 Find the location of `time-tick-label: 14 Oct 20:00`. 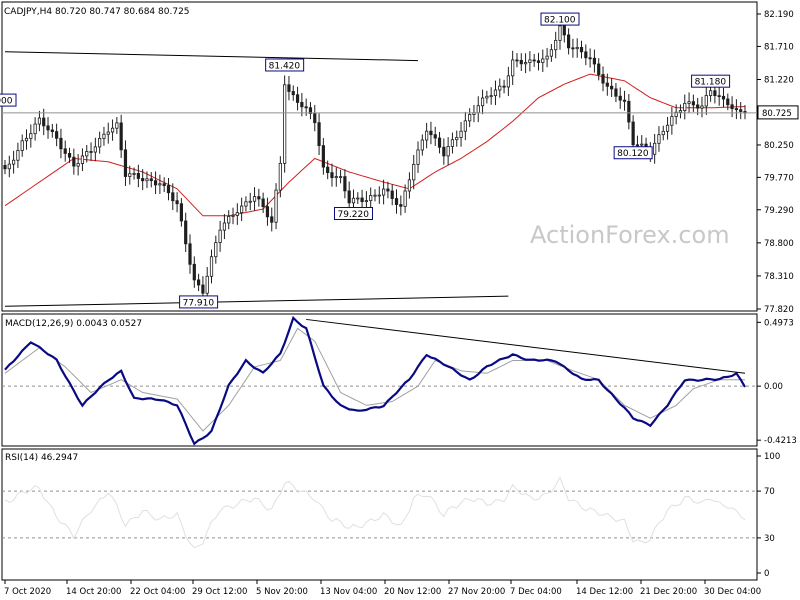

time-tick-label: 14 Oct 20:00 is located at coordinates (93, 592).